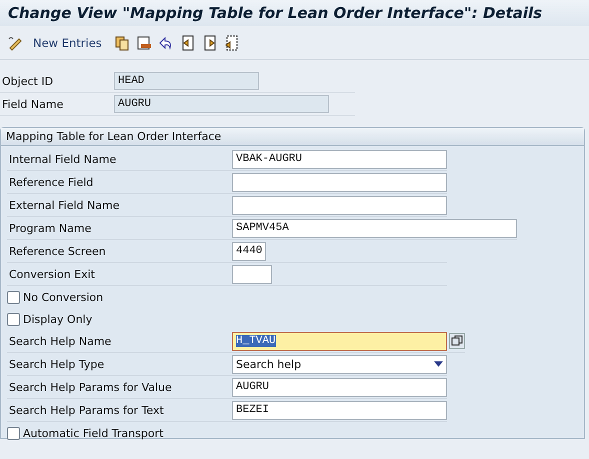 The height and width of the screenshot is (459, 589). Describe the element at coordinates (57, 364) in the screenshot. I see `field-label: Search Help Type` at that location.